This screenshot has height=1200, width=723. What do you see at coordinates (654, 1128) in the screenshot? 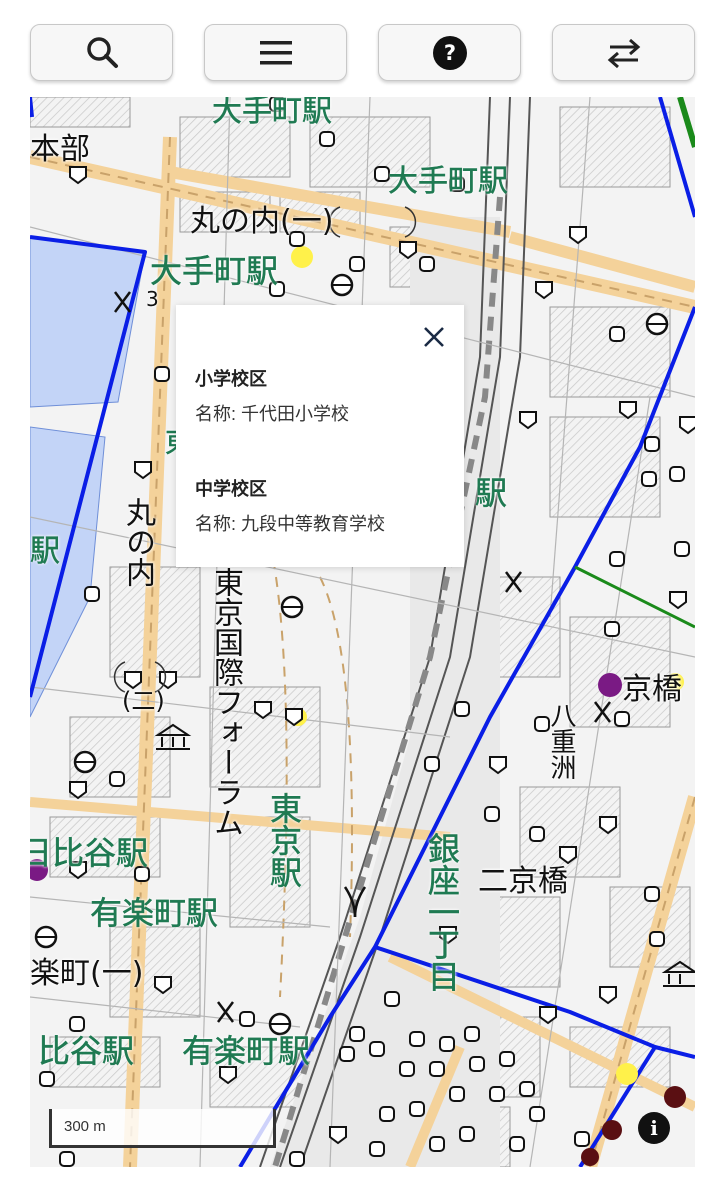
I see `info-button: i` at bounding box center [654, 1128].